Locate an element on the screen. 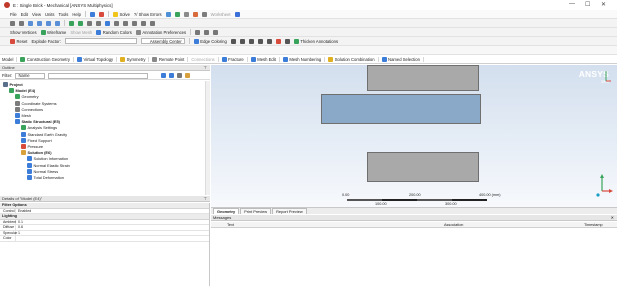  close-button: ✕ is located at coordinates (603, 4).